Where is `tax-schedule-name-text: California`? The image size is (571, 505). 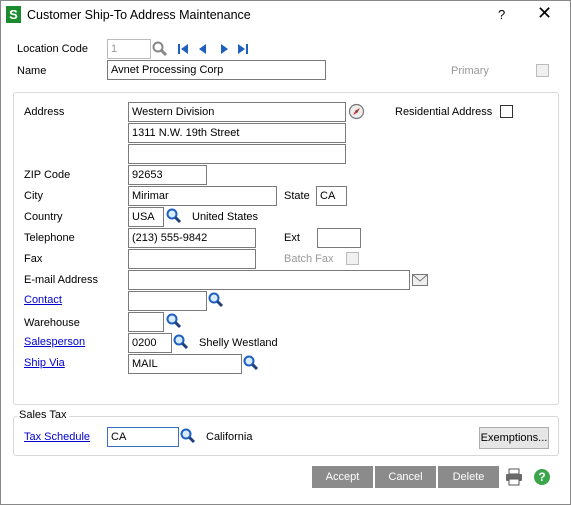
tax-schedule-name-text: California is located at coordinates (229, 437).